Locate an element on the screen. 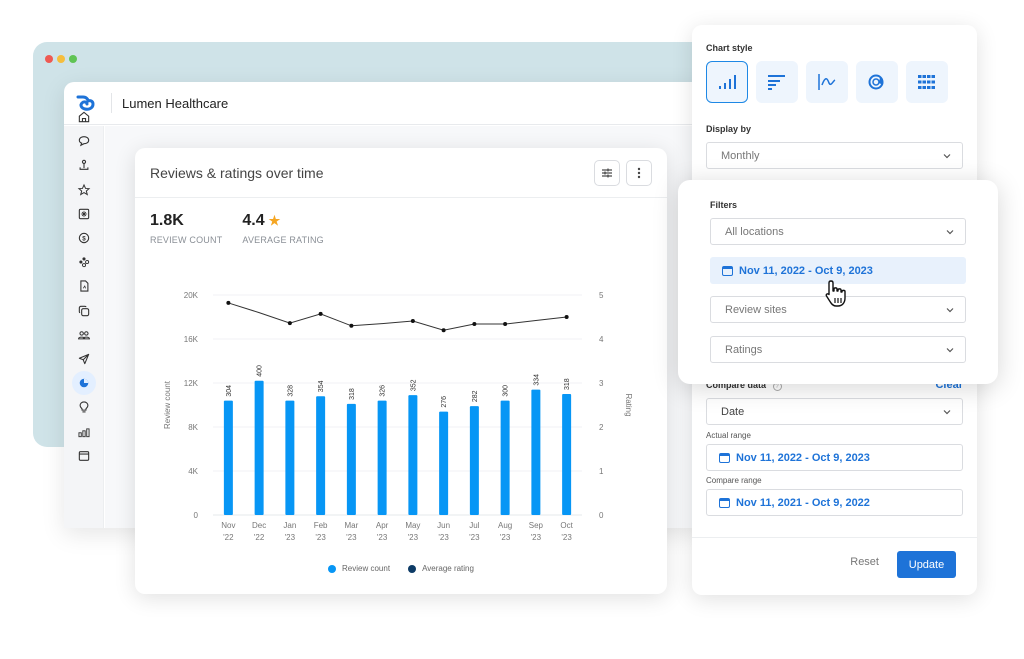 The width and height of the screenshot is (1024, 659). copy-icon is located at coordinates (84, 310).